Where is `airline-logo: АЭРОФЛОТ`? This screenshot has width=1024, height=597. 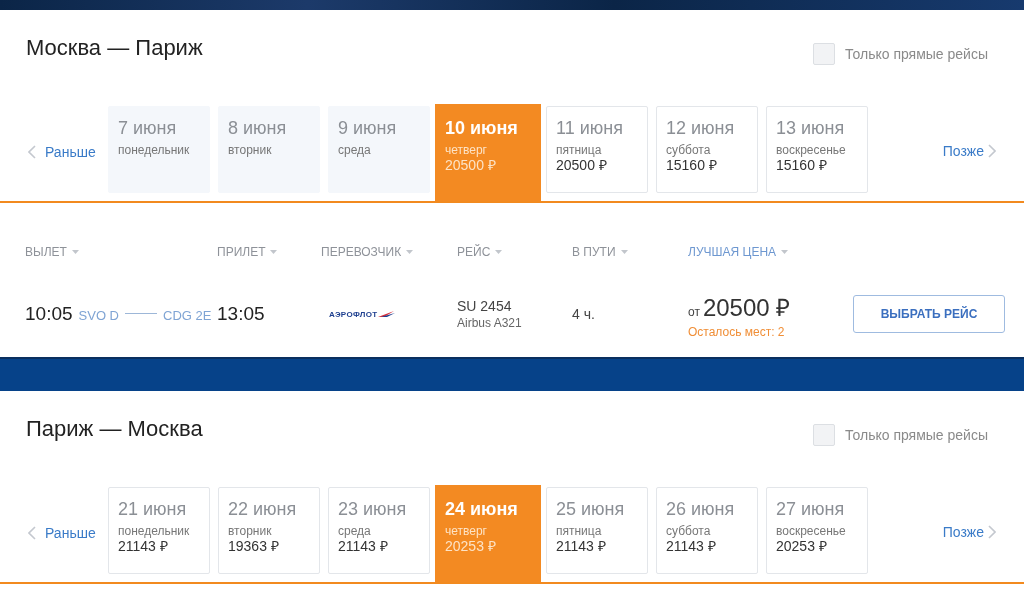
airline-logo: АЭРОФЛОТ is located at coordinates (363, 314).